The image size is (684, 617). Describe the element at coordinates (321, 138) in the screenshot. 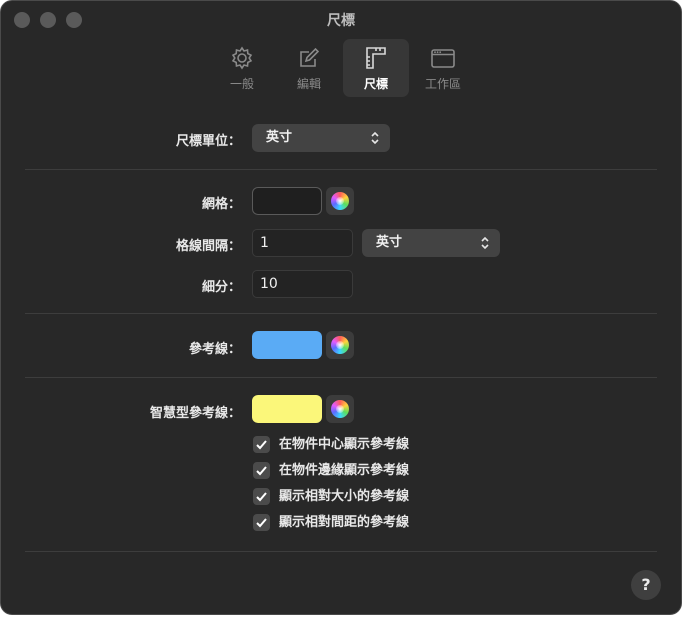

I see `ruler-units-popup: 英寸` at that location.